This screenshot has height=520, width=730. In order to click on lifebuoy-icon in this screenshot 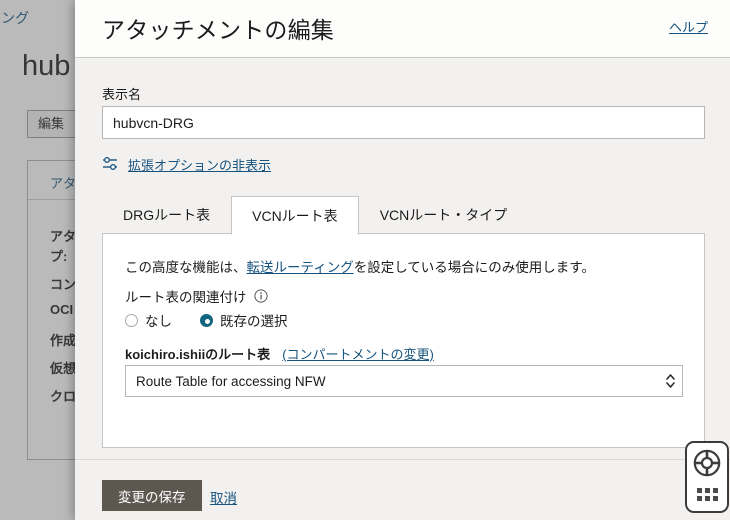, I will do `click(707, 465)`.